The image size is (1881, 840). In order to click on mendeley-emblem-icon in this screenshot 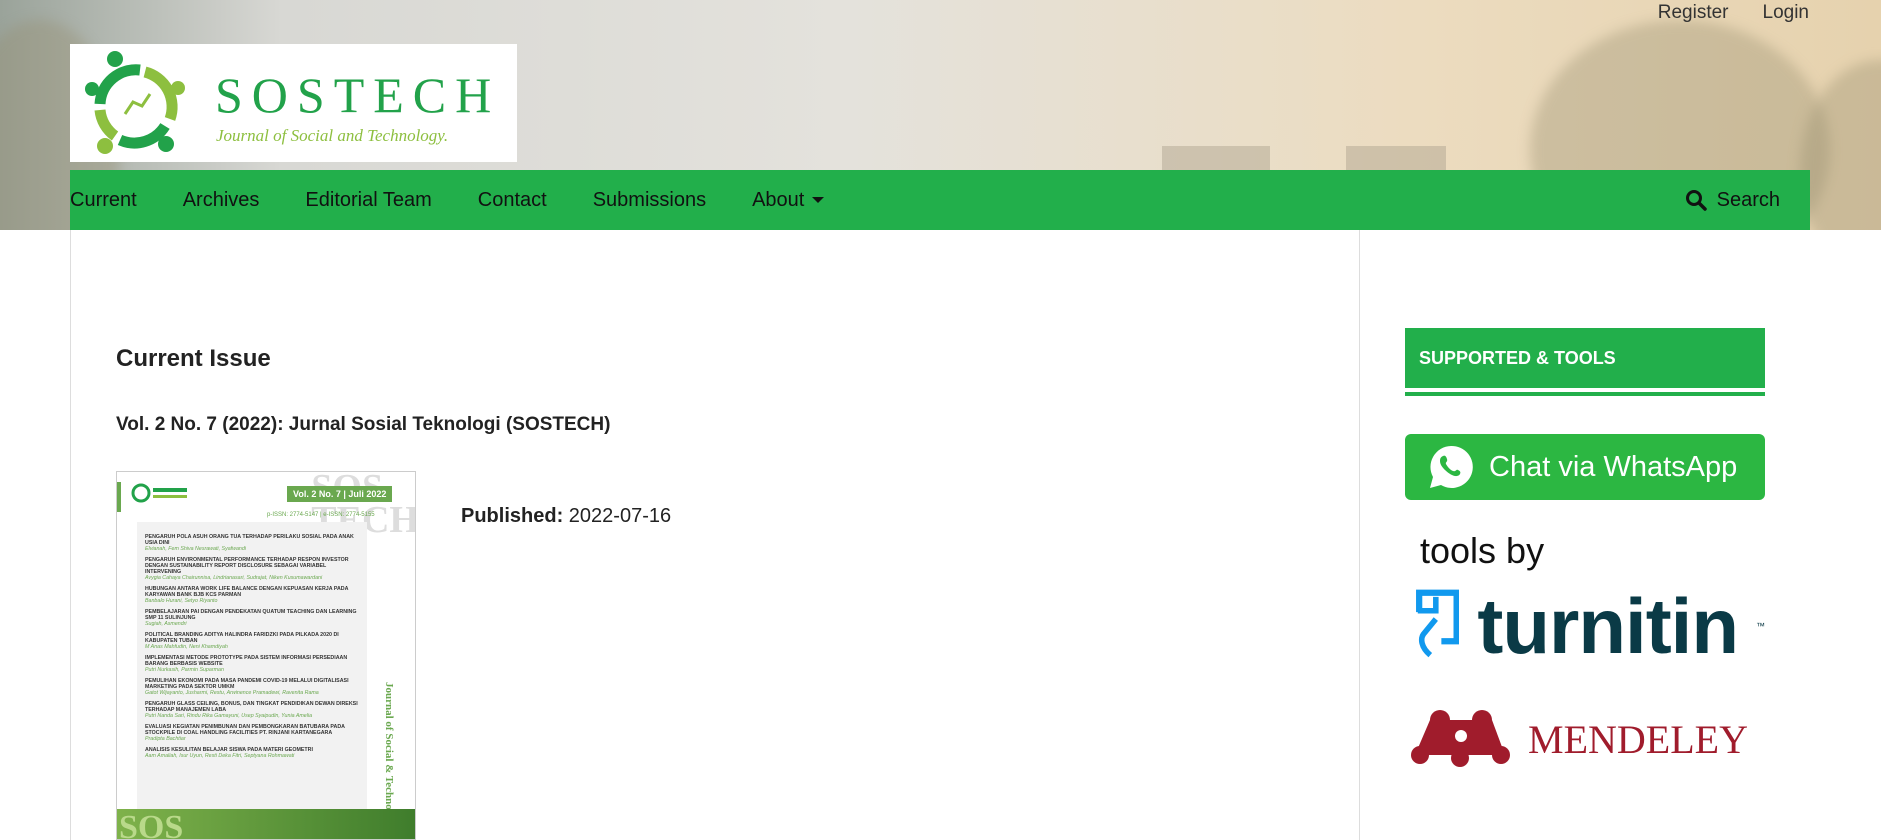, I will do `click(1460, 738)`.